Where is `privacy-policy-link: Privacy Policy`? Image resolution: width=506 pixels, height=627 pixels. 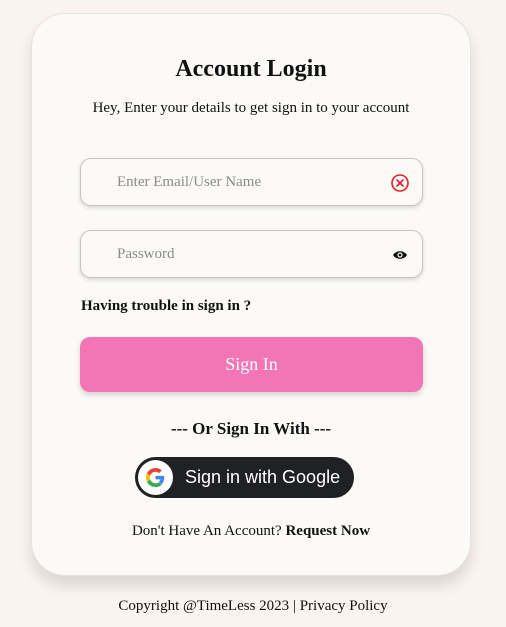 privacy-policy-link: Privacy Policy is located at coordinates (344, 606).